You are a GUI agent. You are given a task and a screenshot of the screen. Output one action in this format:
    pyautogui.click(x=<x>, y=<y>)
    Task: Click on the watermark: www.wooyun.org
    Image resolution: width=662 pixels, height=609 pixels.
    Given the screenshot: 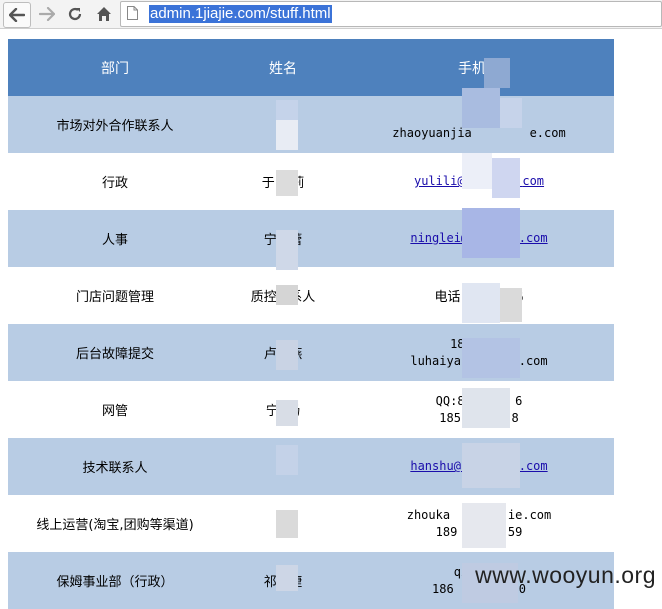 What is the action you would take?
    pyautogui.click(x=565, y=575)
    